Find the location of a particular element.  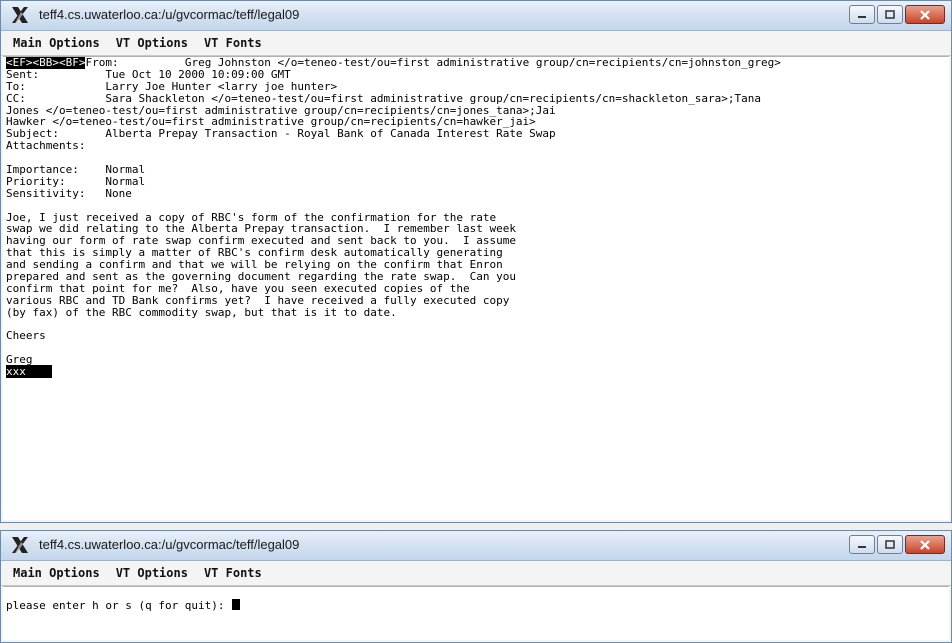

terminal-line: Cheers is located at coordinates (26, 336).